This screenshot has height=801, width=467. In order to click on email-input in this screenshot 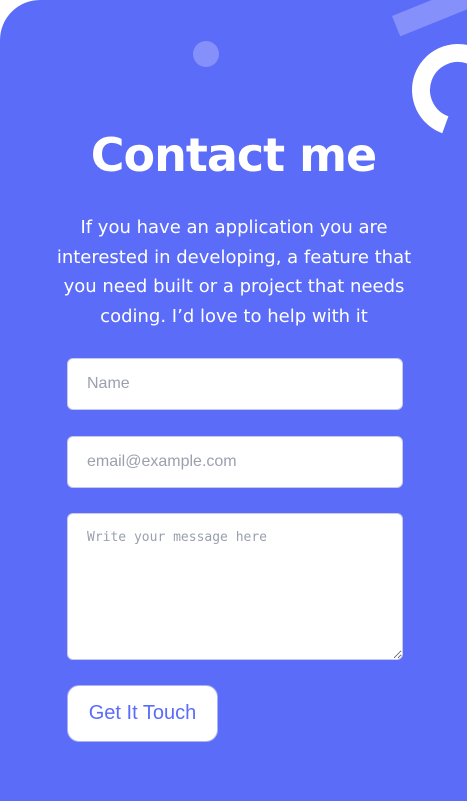, I will do `click(235, 462)`.